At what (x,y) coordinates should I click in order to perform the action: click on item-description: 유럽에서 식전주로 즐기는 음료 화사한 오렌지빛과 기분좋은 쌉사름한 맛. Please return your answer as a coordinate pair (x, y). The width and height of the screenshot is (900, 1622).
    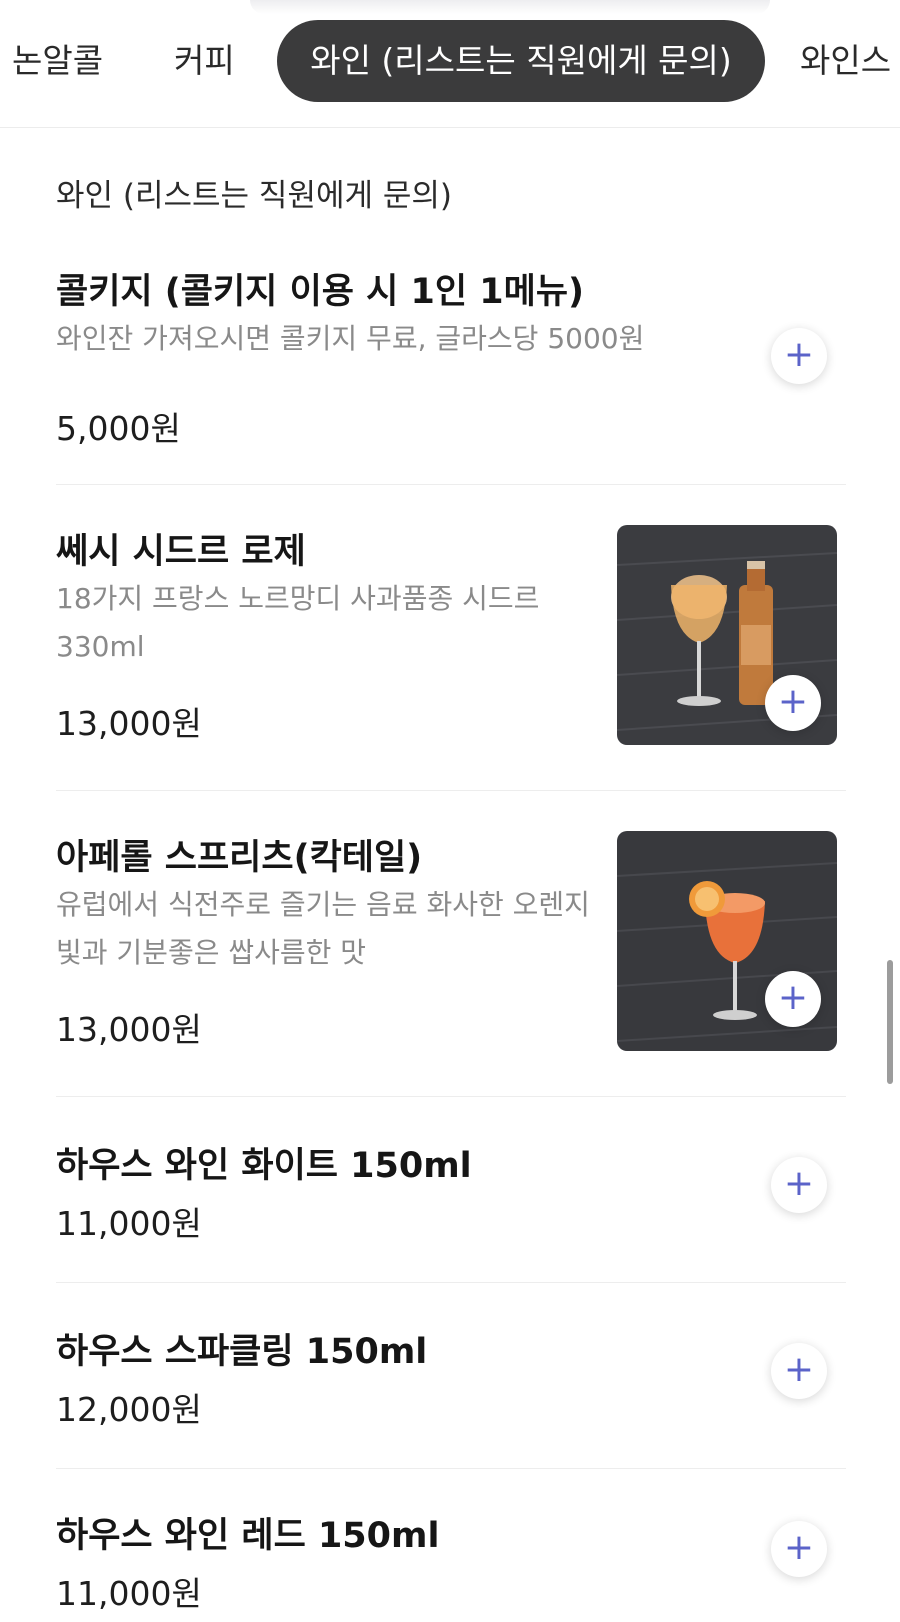
    Looking at the image, I should click on (323, 928).